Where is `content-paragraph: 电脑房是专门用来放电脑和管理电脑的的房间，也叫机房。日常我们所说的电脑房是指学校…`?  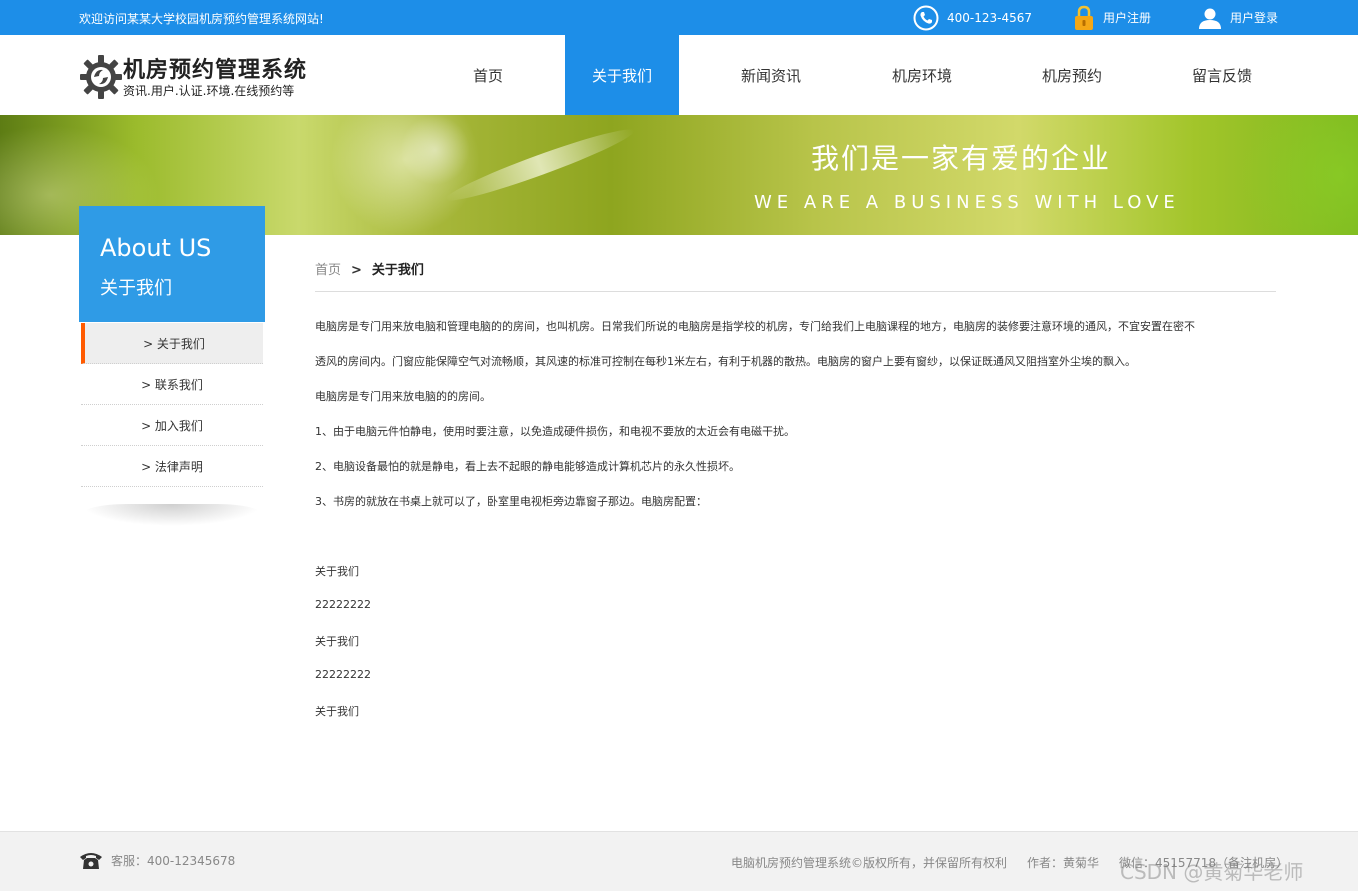 content-paragraph: 电脑房是专门用来放电脑和管理电脑的的房间，也叫机房。日常我们所说的电脑房是指学校… is located at coordinates (755, 326).